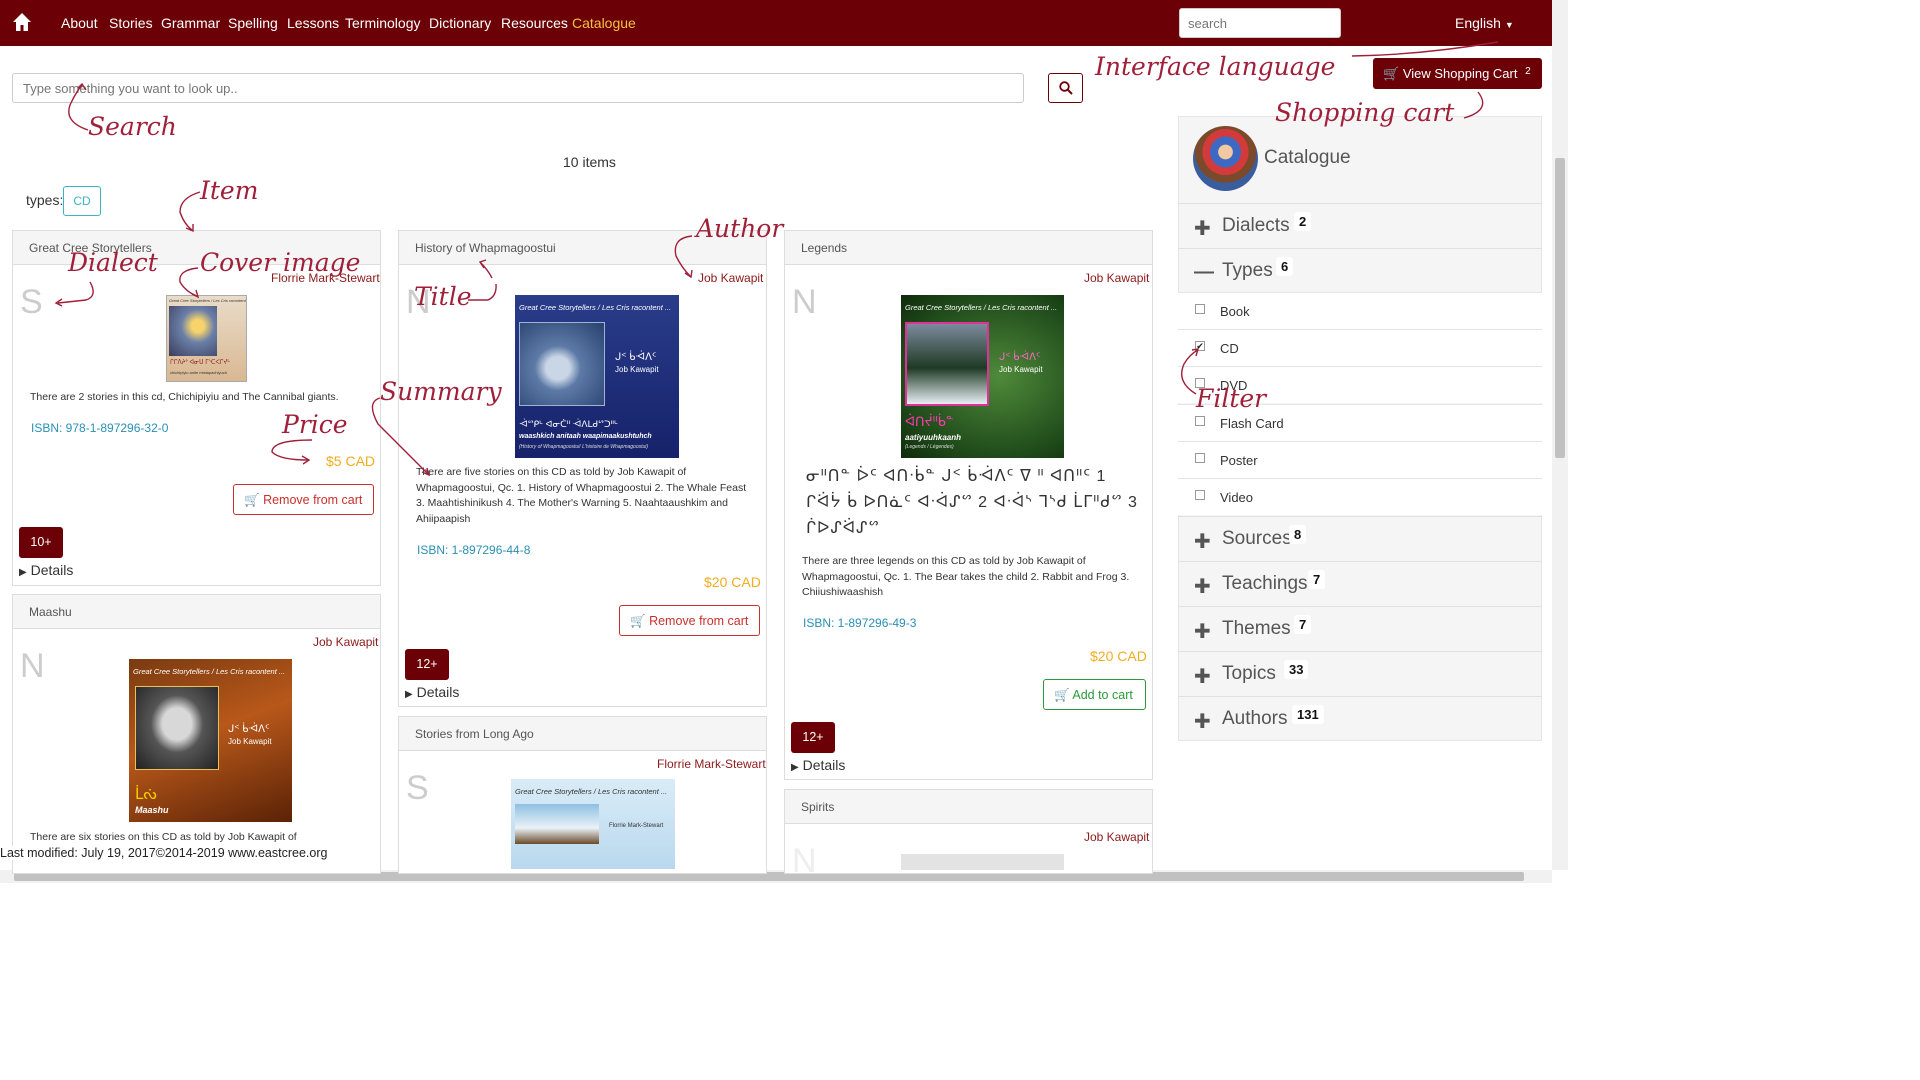 This screenshot has width=1920, height=1080. What do you see at coordinates (1237, 497) in the screenshot?
I see `filter-label: Video` at bounding box center [1237, 497].